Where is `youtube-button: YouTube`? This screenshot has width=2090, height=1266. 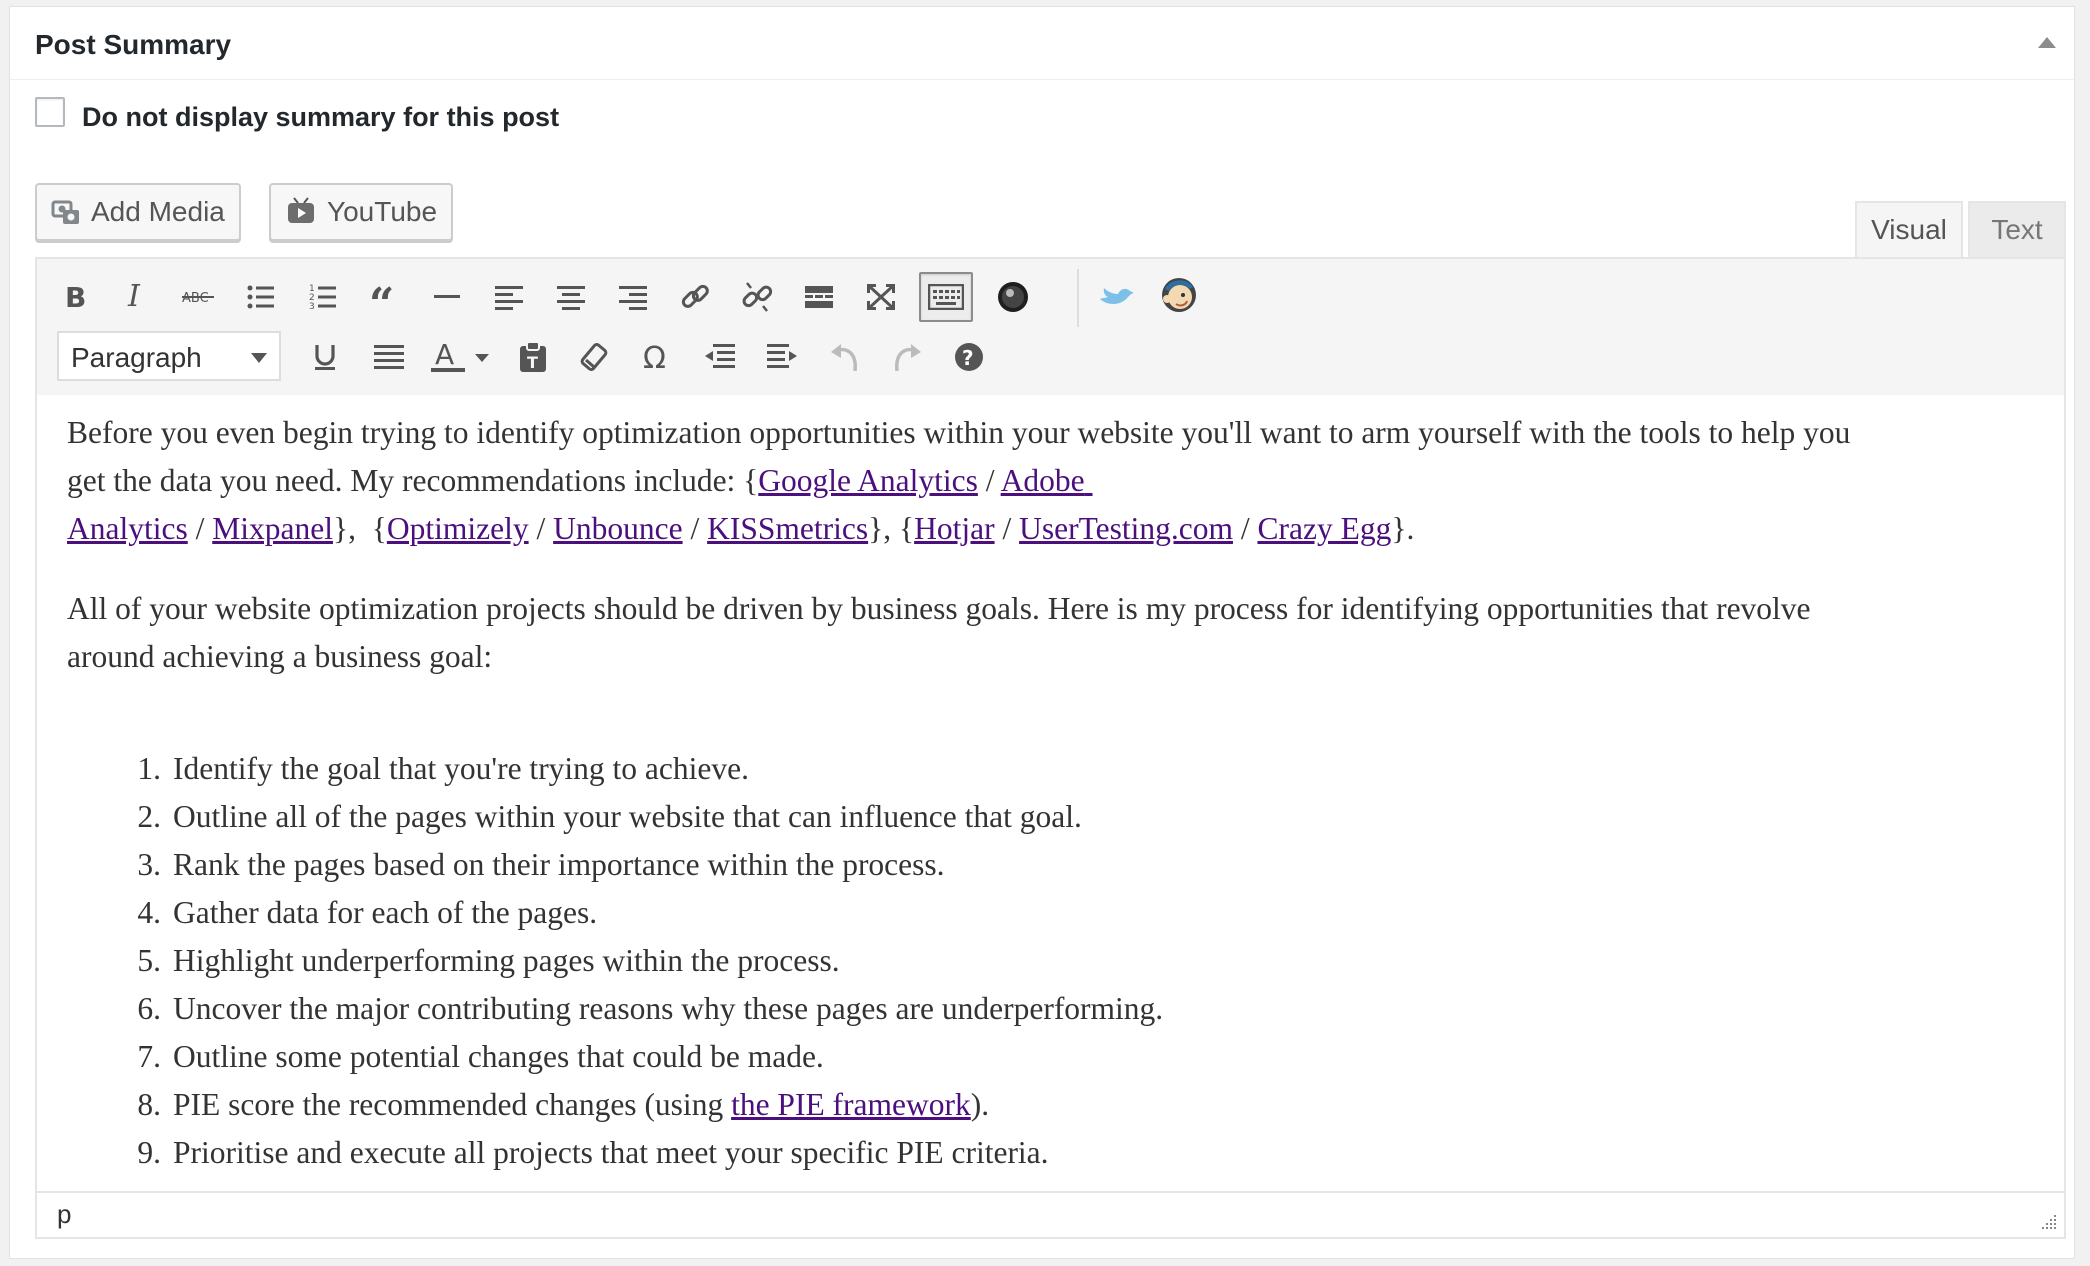
youtube-button: YouTube is located at coordinates (361, 212).